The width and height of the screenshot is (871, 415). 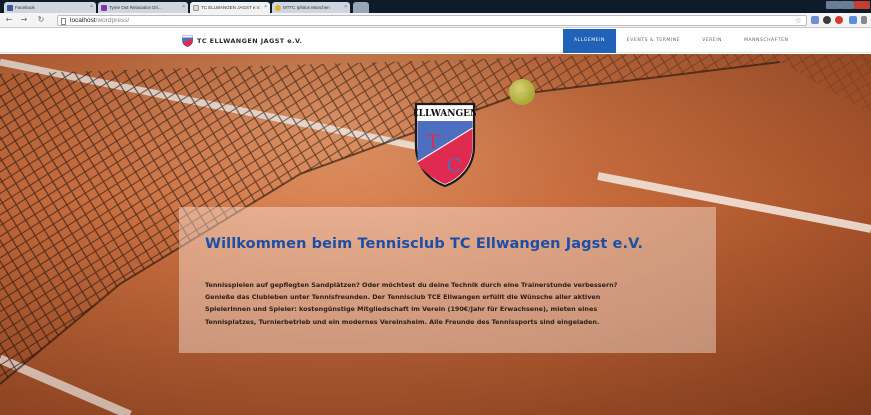 What do you see at coordinates (361, 7) in the screenshot?
I see `new-tab-button` at bounding box center [361, 7].